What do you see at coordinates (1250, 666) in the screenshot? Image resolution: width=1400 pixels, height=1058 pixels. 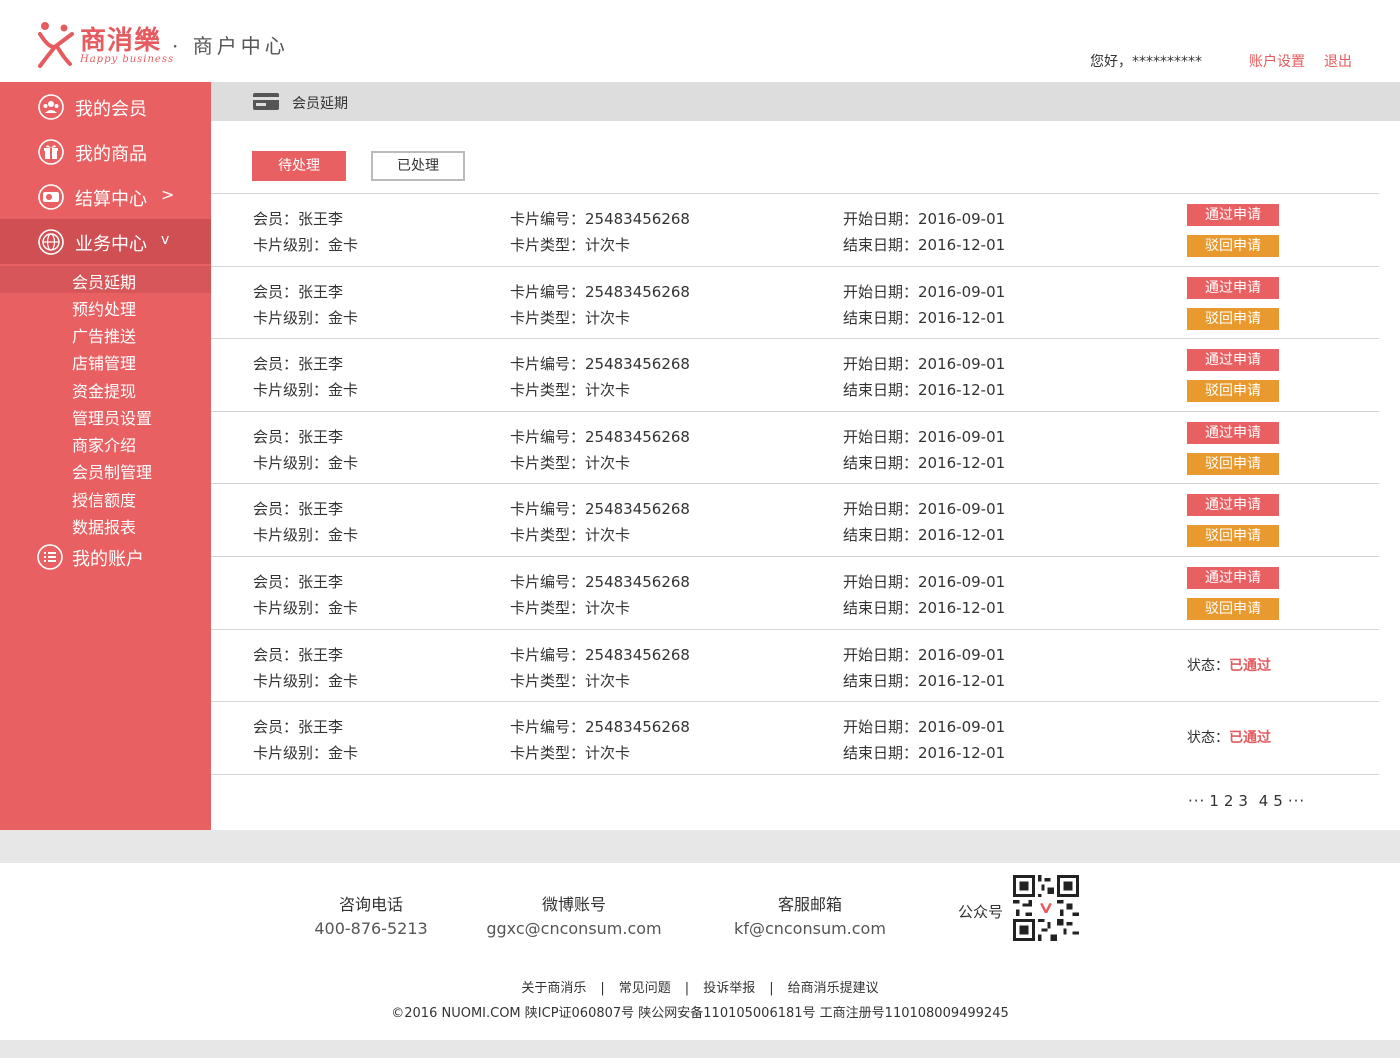 I see `status-value: 已通过` at bounding box center [1250, 666].